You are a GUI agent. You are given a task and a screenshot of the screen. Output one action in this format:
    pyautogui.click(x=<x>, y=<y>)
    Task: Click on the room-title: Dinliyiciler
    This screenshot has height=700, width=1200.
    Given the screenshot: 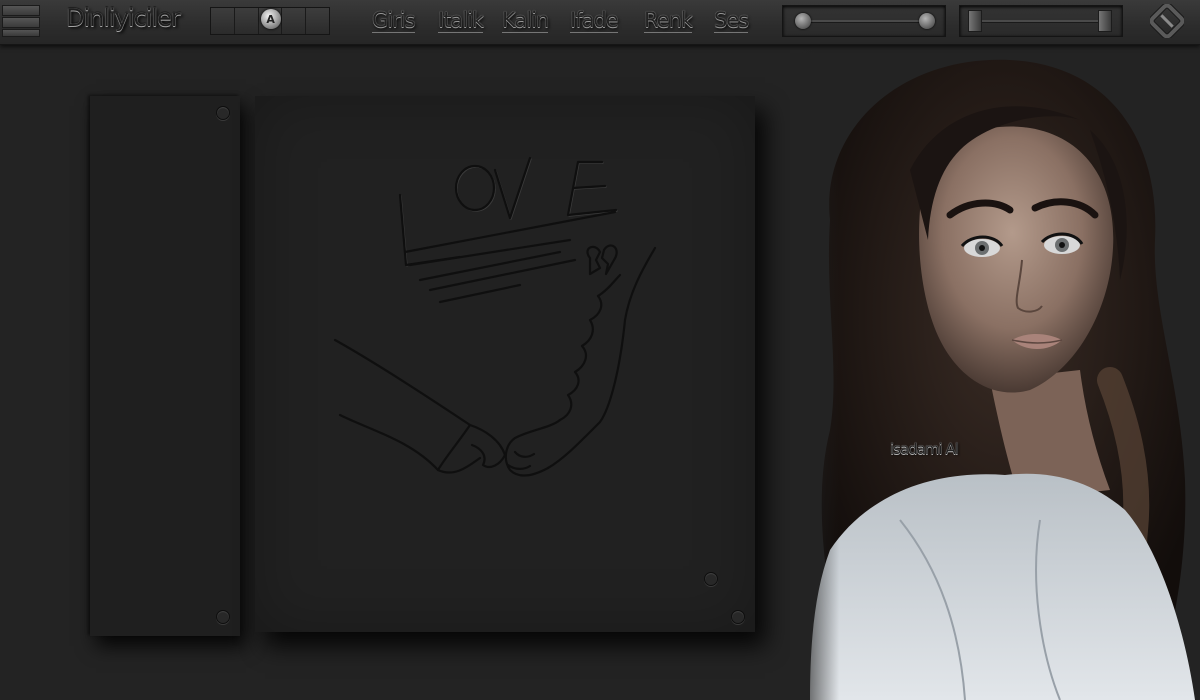 What is the action you would take?
    pyautogui.click(x=123, y=18)
    